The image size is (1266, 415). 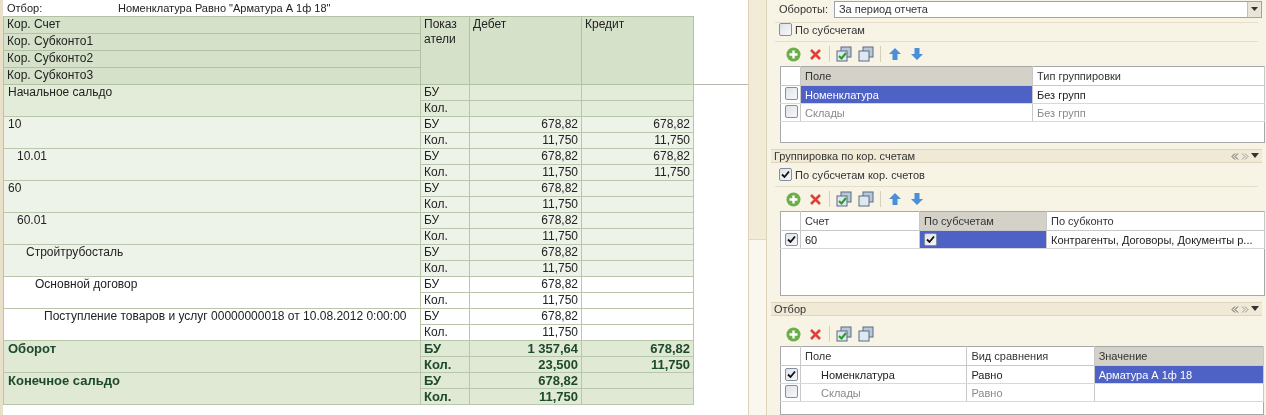 What do you see at coordinates (1155, 221) in the screenshot?
I see `column-header: По субконто` at bounding box center [1155, 221].